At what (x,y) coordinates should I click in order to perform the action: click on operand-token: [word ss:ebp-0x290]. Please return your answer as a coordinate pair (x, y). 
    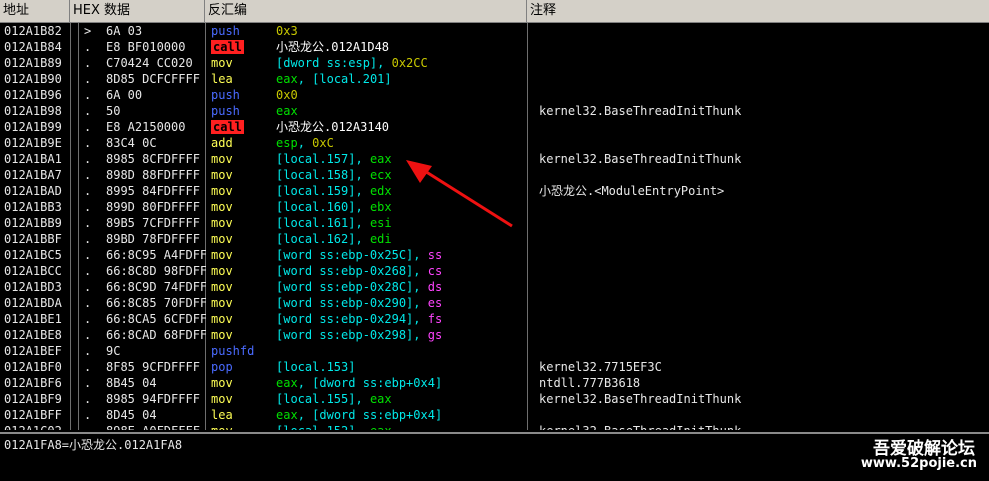
    Looking at the image, I should click on (345, 303).